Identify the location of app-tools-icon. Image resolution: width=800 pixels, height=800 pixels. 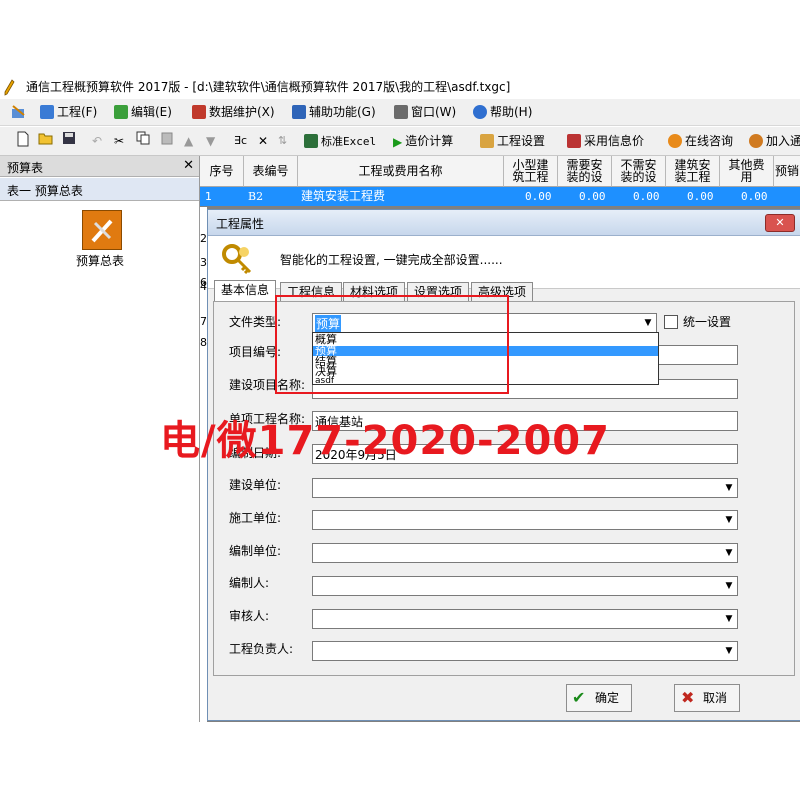
(19, 113).